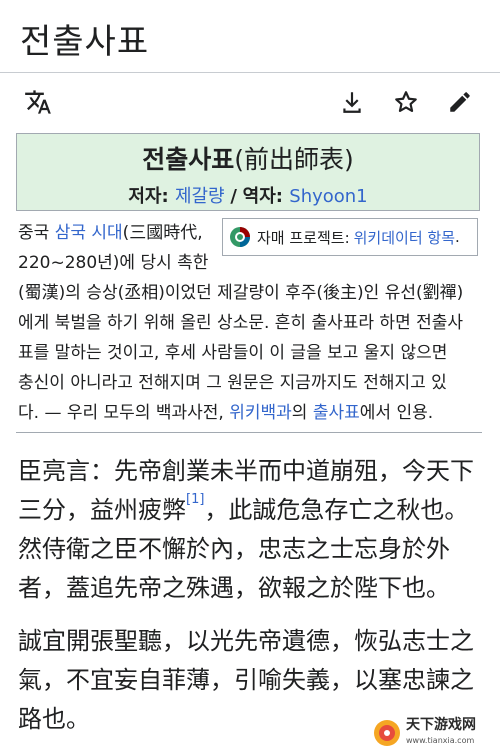  Describe the element at coordinates (406, 102) in the screenshot. I see `star-icon` at that location.